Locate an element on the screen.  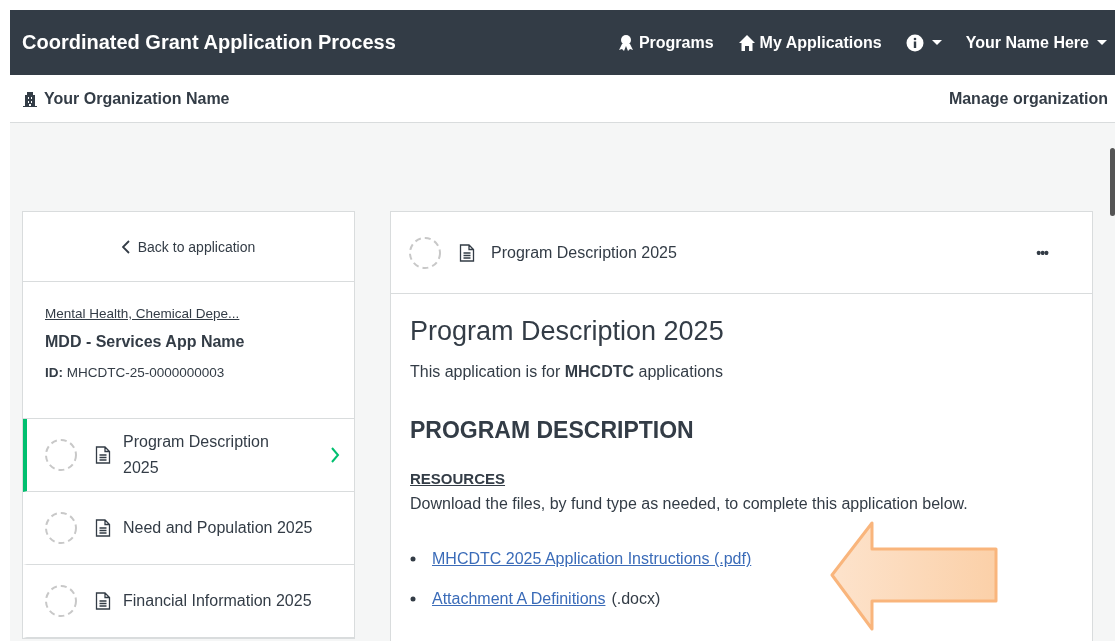
intro-text: This application is for MHCDTC applications is located at coordinates (567, 372).